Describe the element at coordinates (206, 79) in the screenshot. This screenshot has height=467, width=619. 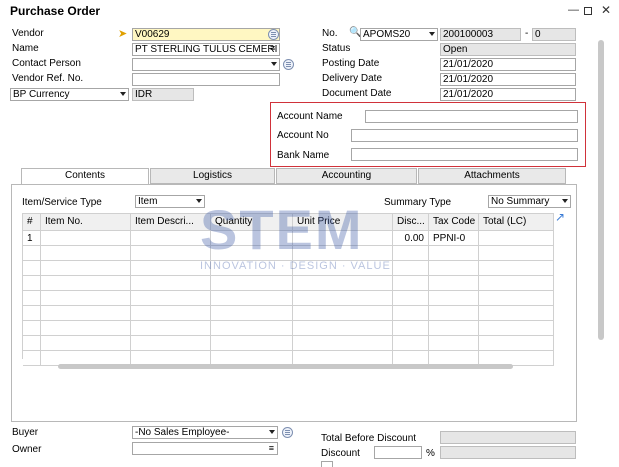
I see `vendor-ref-field` at that location.